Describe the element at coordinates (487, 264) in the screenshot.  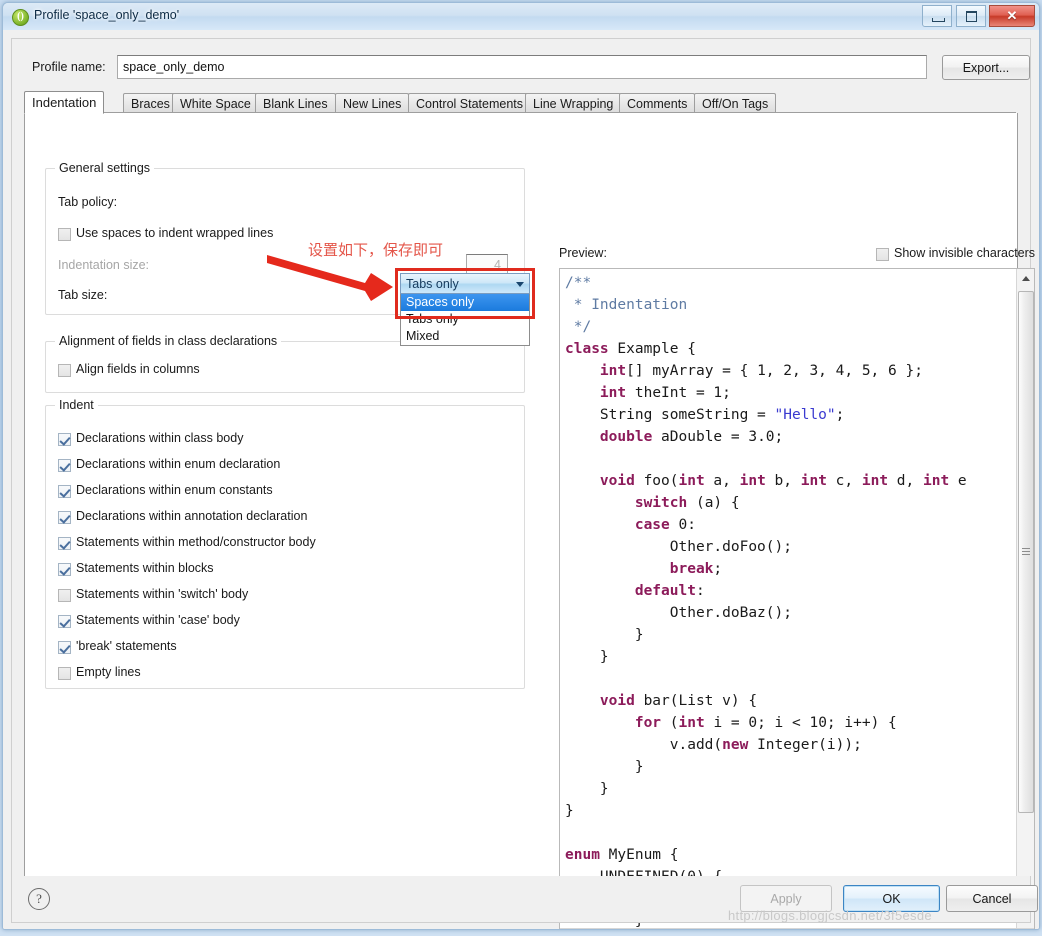
I see `indentation-size-input: 4` at that location.